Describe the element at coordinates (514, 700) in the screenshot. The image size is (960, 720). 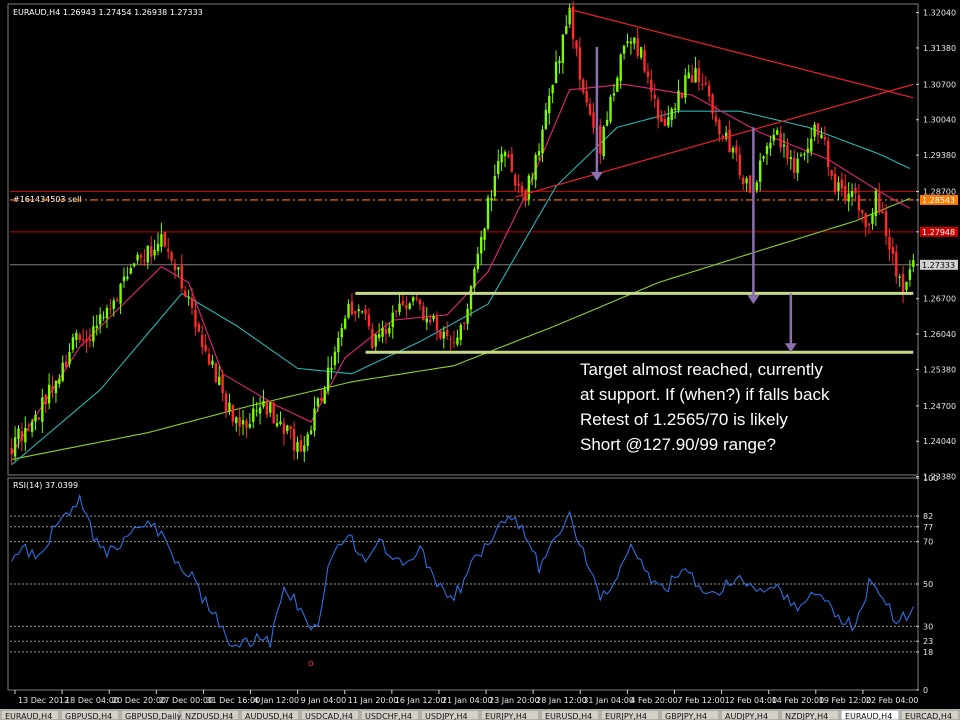
I see `time-tick-label: 23 Jan 20:00` at that location.